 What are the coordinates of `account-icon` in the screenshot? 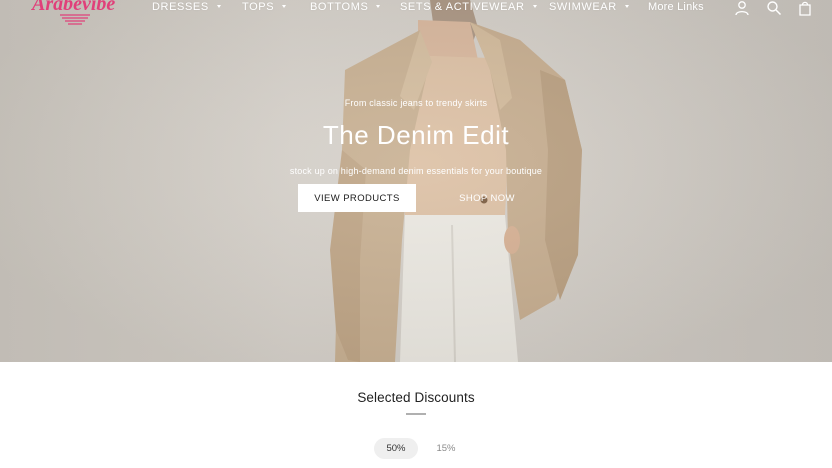 It's located at (742, 8).